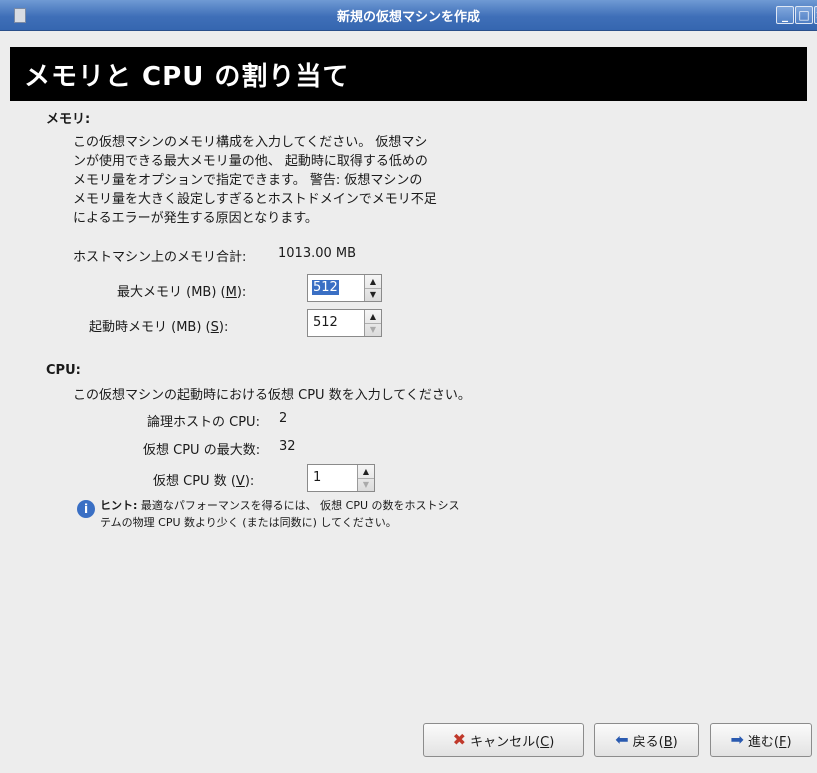 The height and width of the screenshot is (773, 817). What do you see at coordinates (250, 142) in the screenshot?
I see `memory-description-line: この仮想マシンのメモリ構成を入力してください。 仮想マシ` at bounding box center [250, 142].